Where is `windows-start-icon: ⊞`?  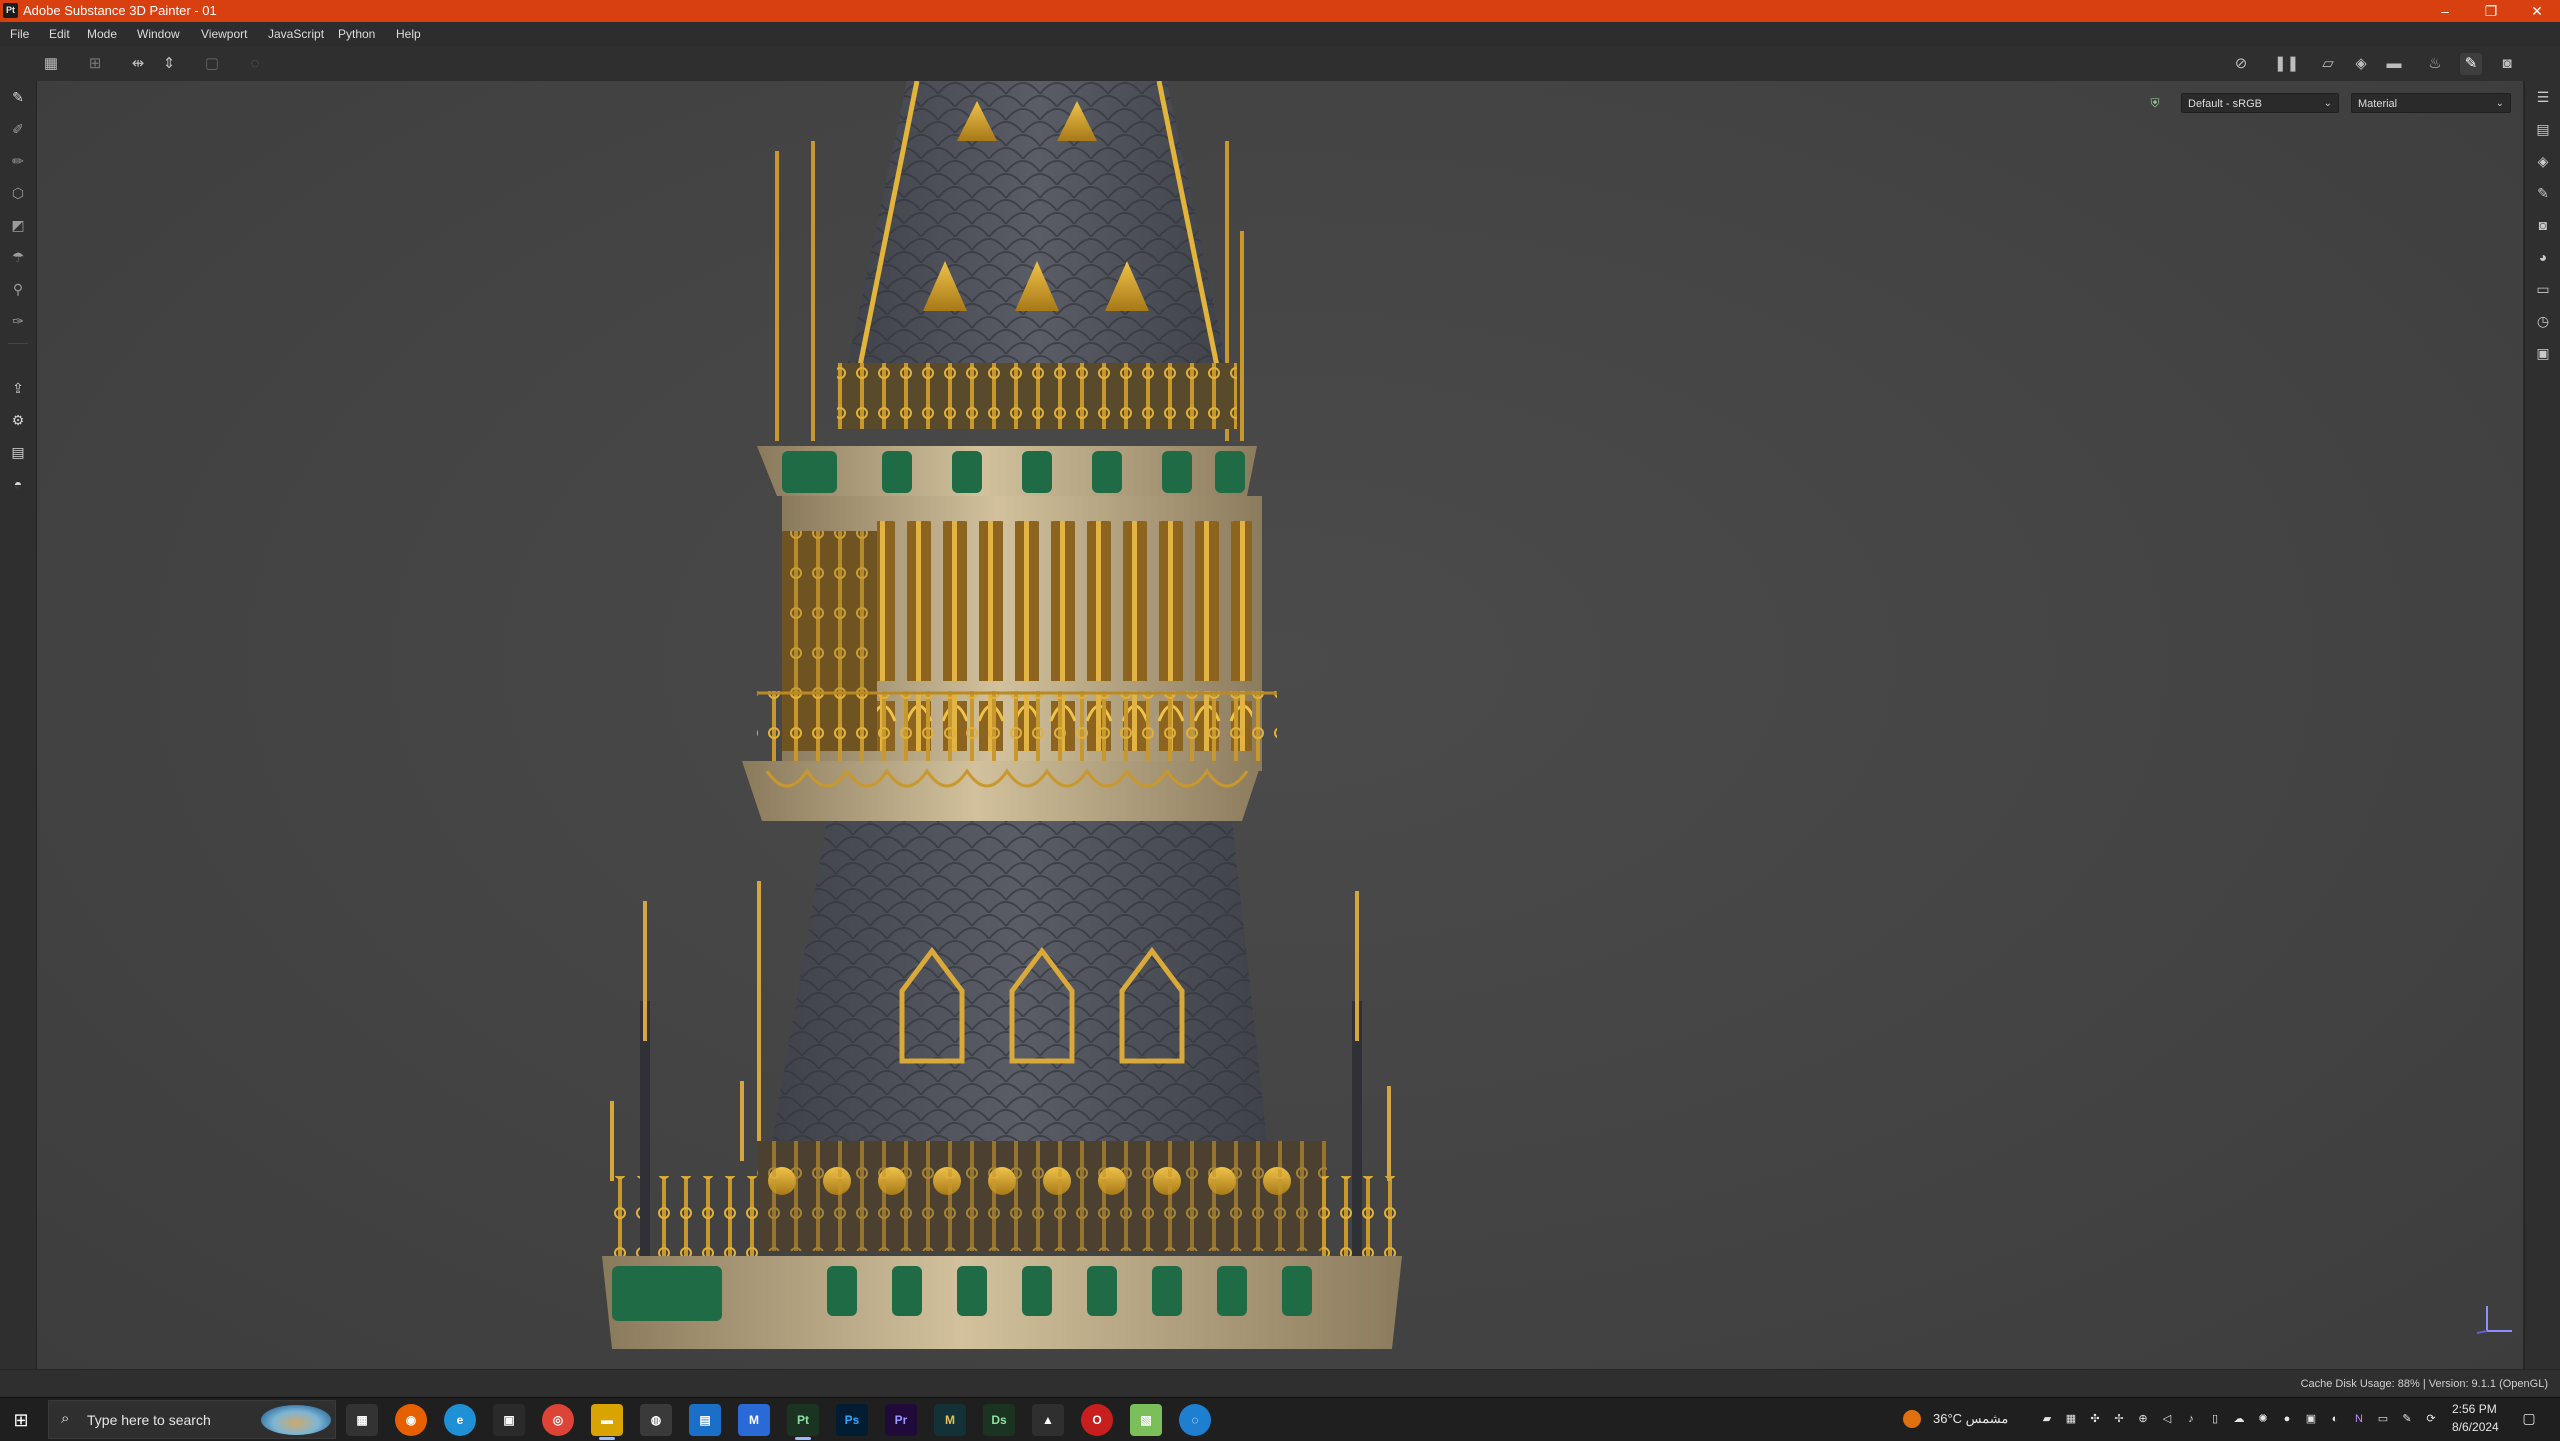 windows-start-icon: ⊞ is located at coordinates (21, 1420).